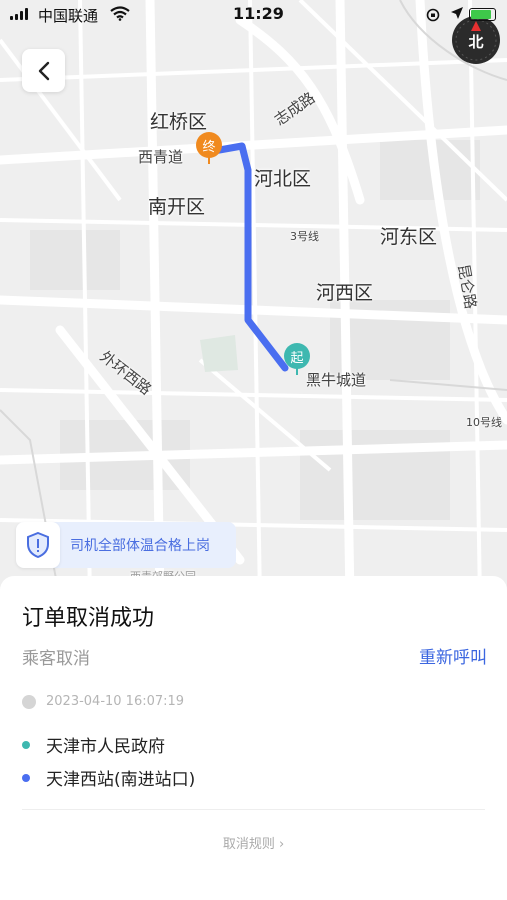 Image resolution: width=507 pixels, height=900 pixels. I want to click on notice-text: 司机全部体温合格上岗, so click(140, 546).